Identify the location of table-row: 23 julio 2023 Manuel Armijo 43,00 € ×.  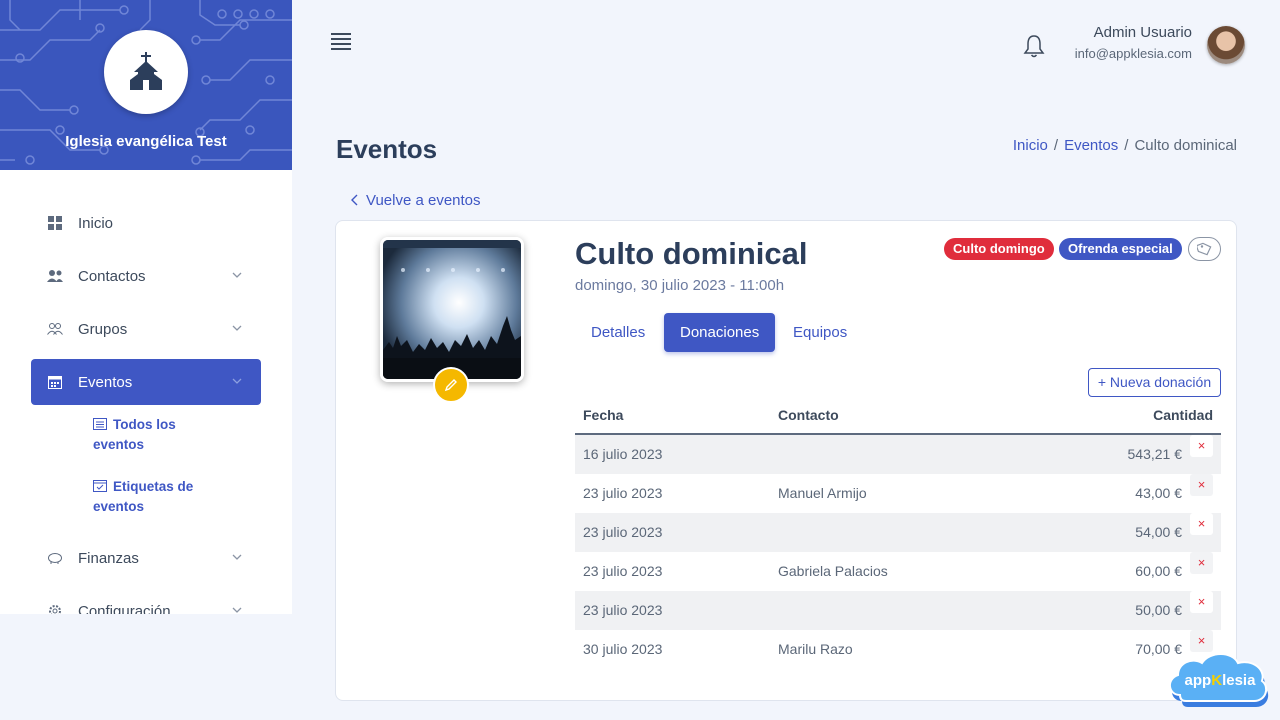
(898, 493).